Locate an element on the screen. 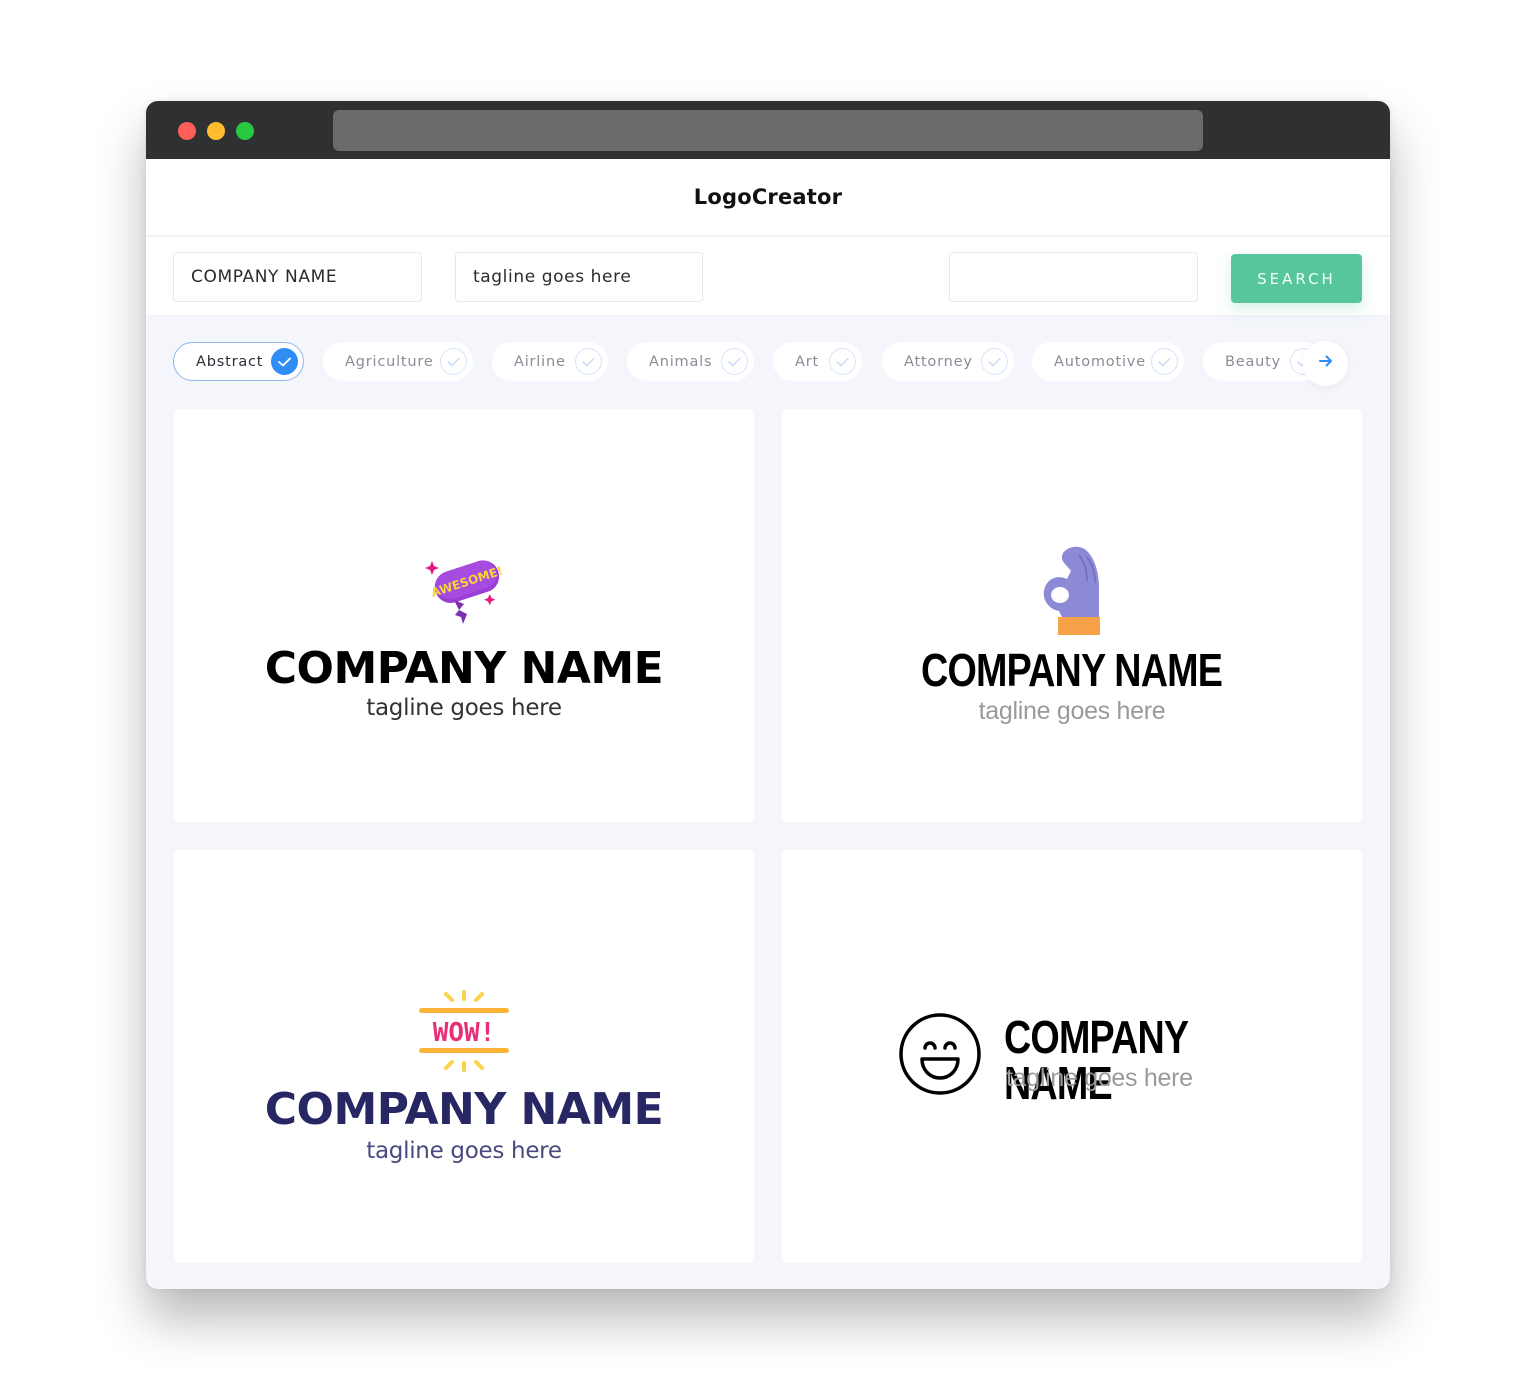  laughing-face-icon is located at coordinates (940, 1054).